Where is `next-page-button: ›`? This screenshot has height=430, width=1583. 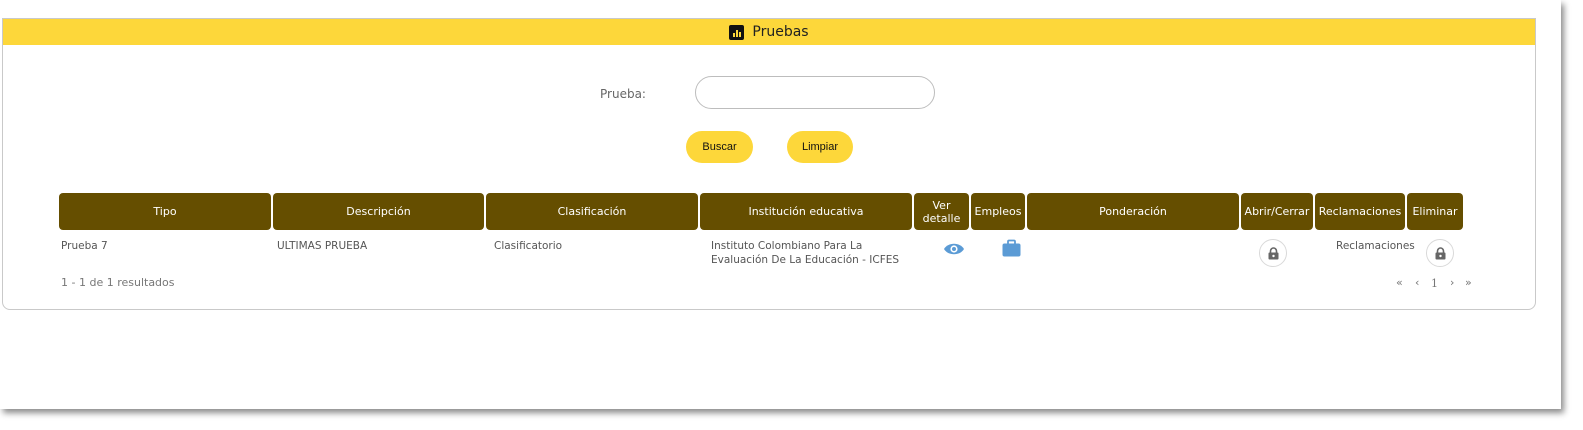
next-page-button: › is located at coordinates (1452, 282).